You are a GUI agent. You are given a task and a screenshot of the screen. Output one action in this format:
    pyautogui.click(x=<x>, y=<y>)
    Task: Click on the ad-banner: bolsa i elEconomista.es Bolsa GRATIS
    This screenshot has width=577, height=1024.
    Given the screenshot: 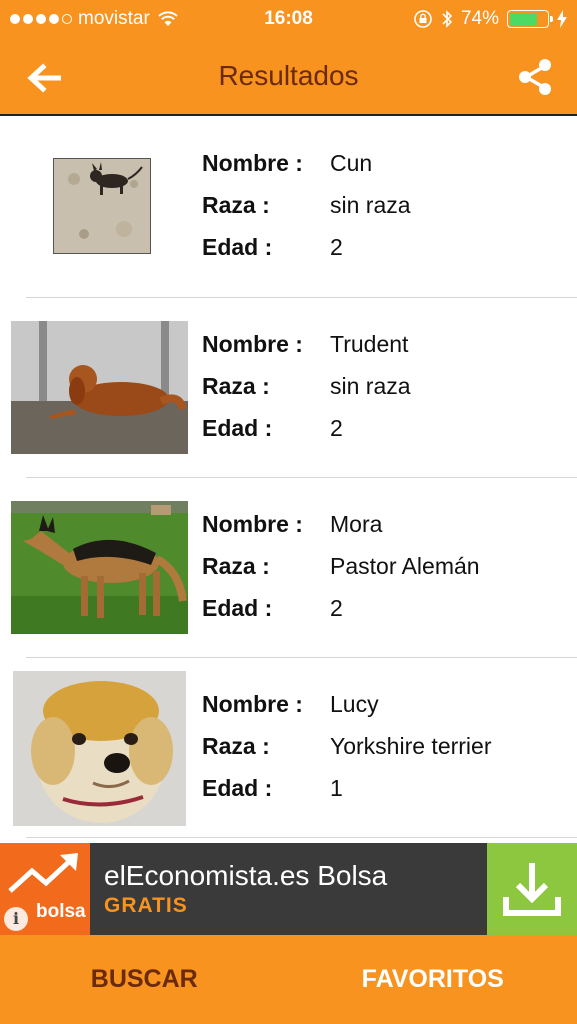 What is the action you would take?
    pyautogui.click(x=288, y=889)
    